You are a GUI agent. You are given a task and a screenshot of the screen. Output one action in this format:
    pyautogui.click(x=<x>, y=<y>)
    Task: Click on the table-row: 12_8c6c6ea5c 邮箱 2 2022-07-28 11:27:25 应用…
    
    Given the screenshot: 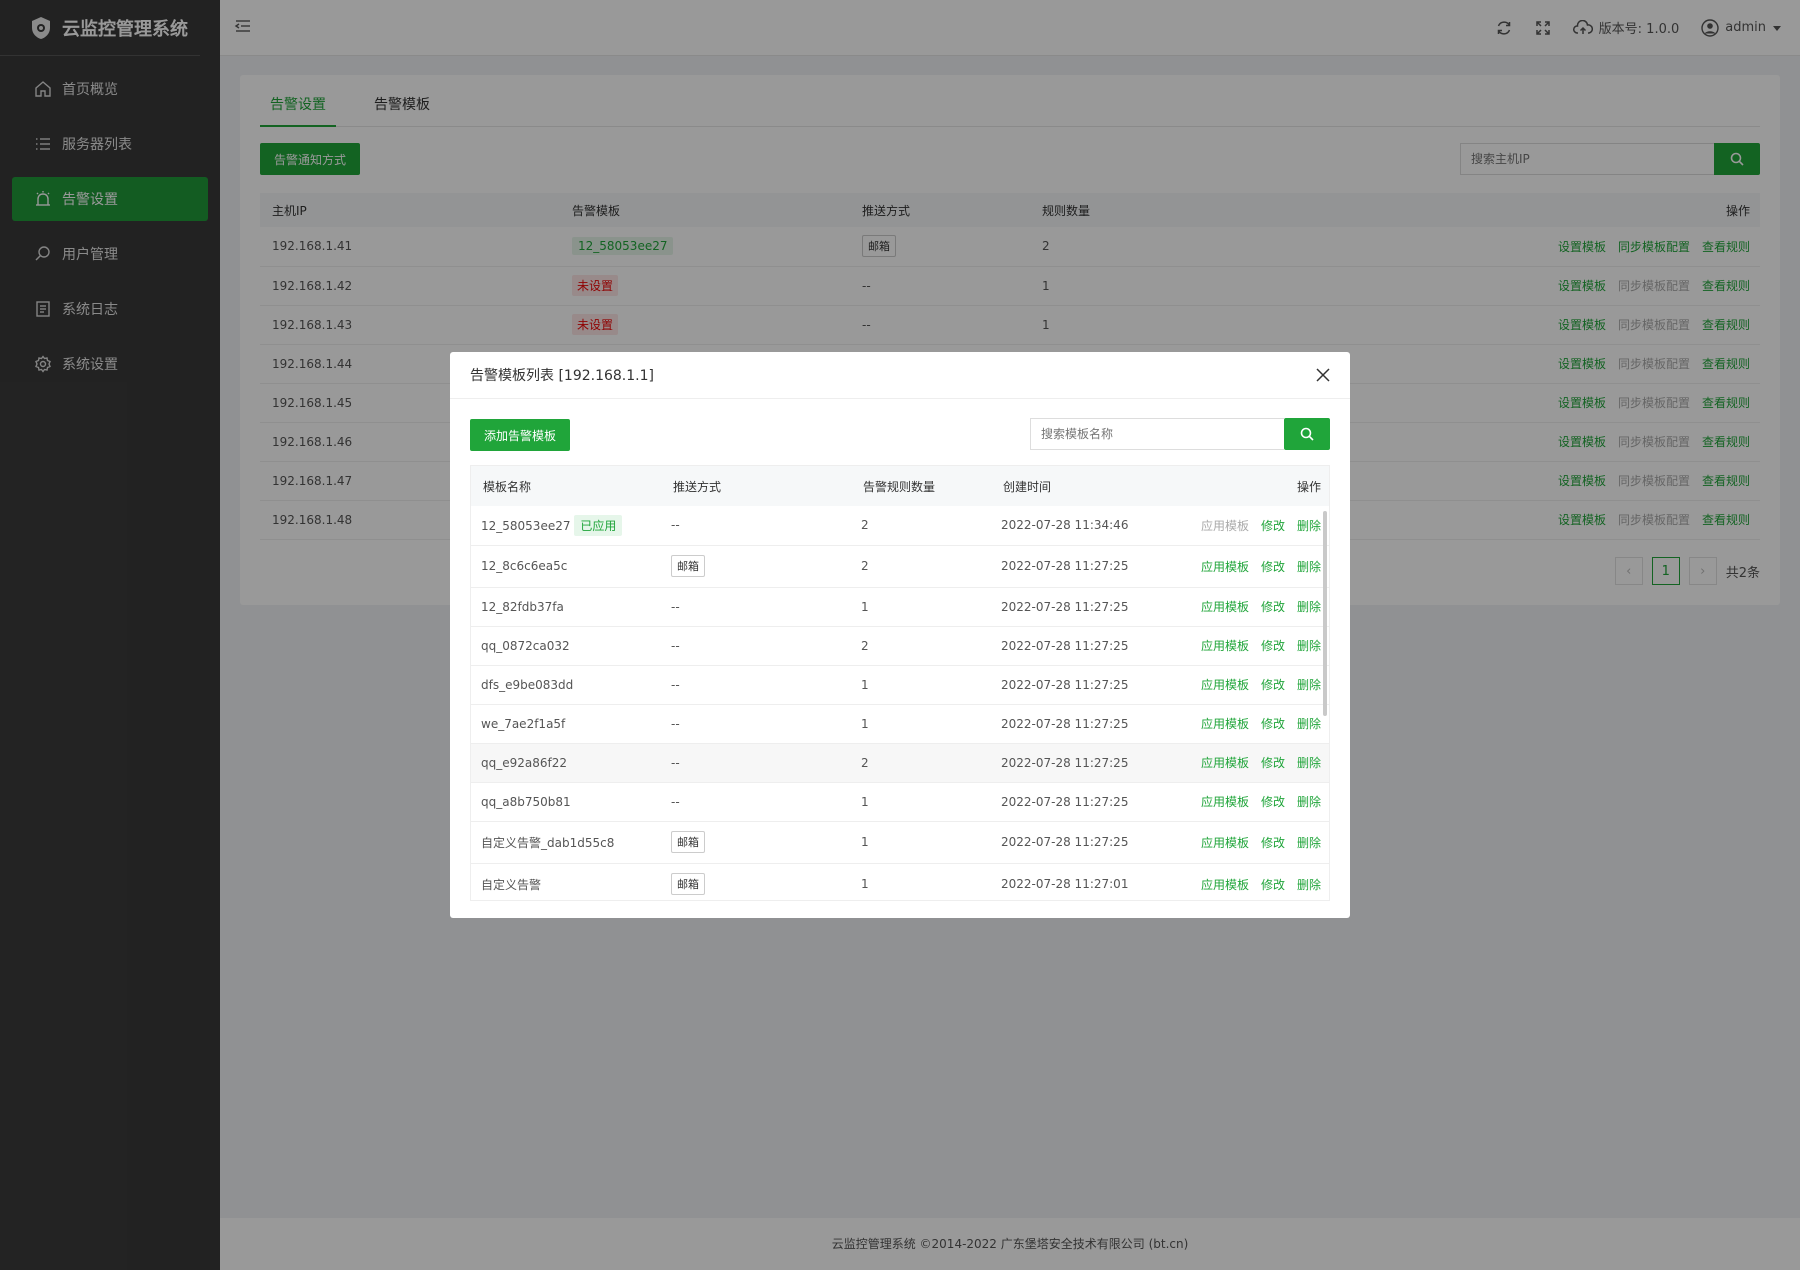 What is the action you would take?
    pyautogui.click(x=900, y=566)
    